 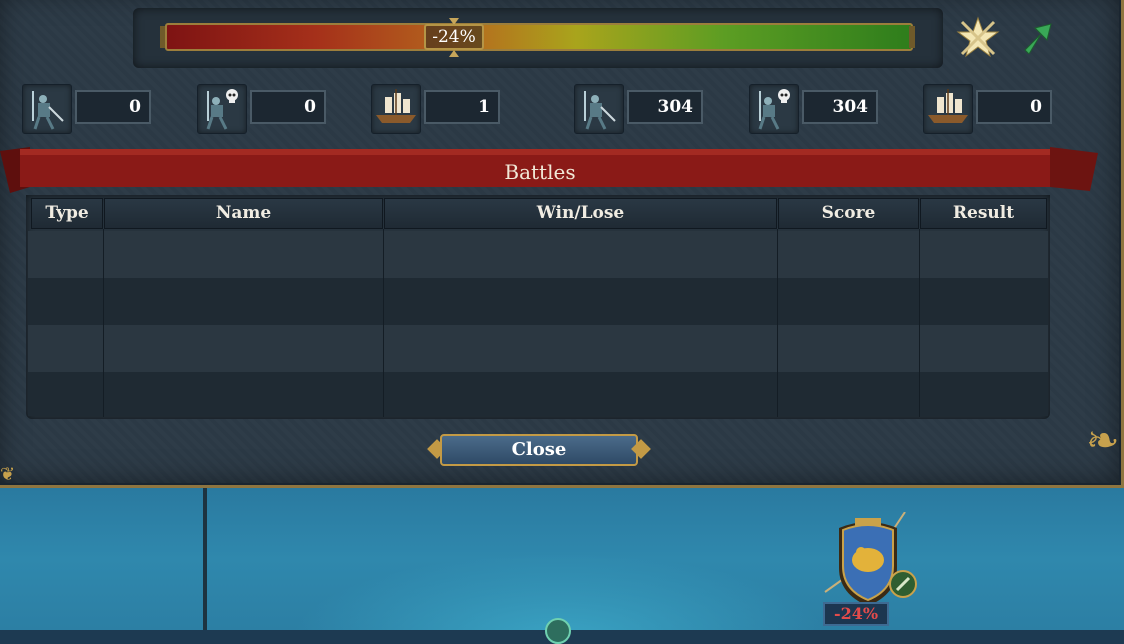 What do you see at coordinates (983, 213) in the screenshot?
I see `column-header-result: Result` at bounding box center [983, 213].